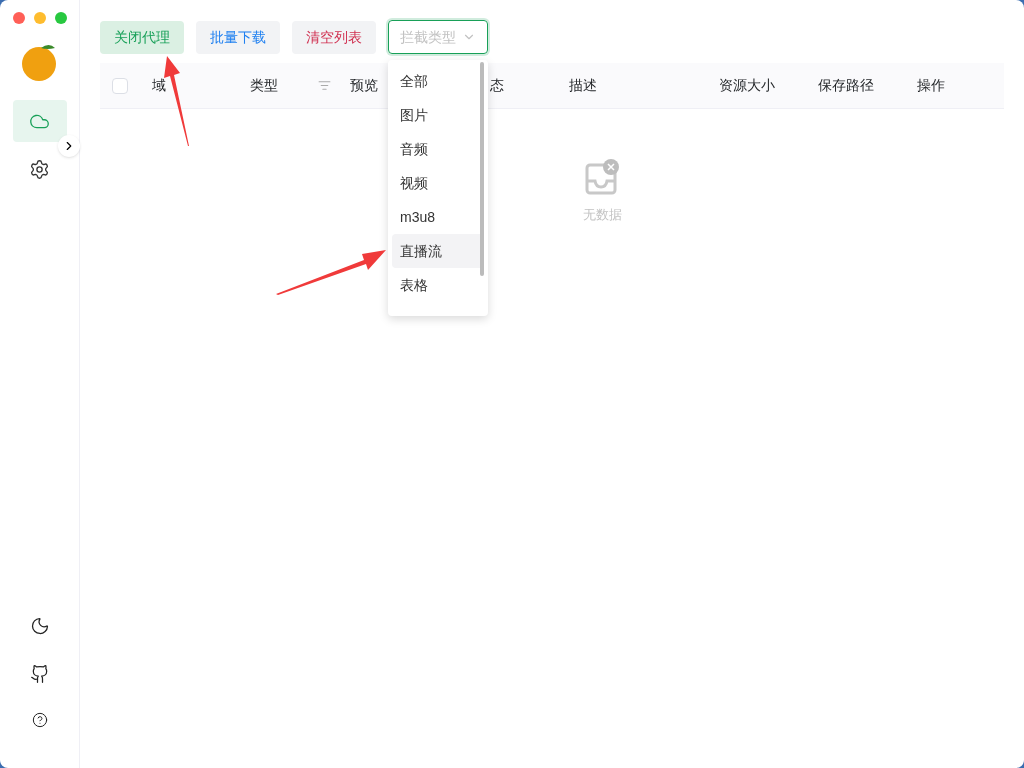 This screenshot has height=768, width=1024. I want to click on dropdown-option: 音频, so click(438, 149).